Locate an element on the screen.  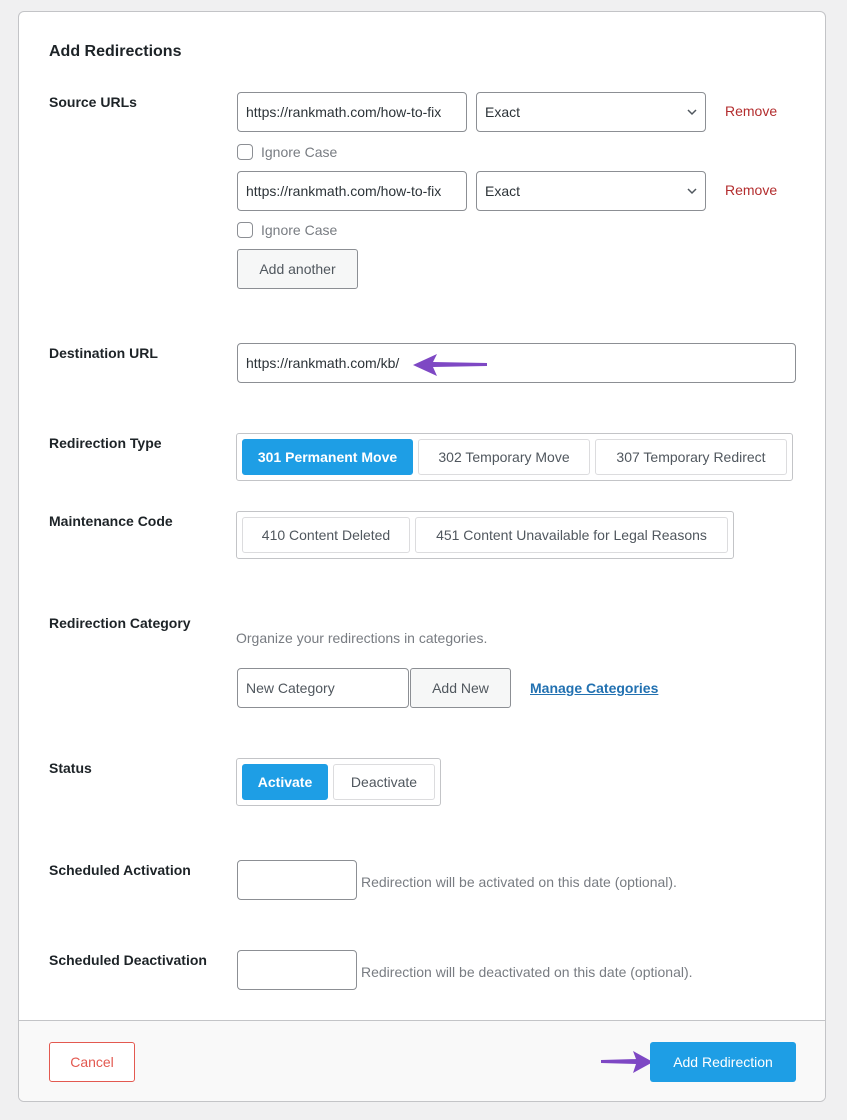
new-category-placeholder: New Category is located at coordinates (290, 688).